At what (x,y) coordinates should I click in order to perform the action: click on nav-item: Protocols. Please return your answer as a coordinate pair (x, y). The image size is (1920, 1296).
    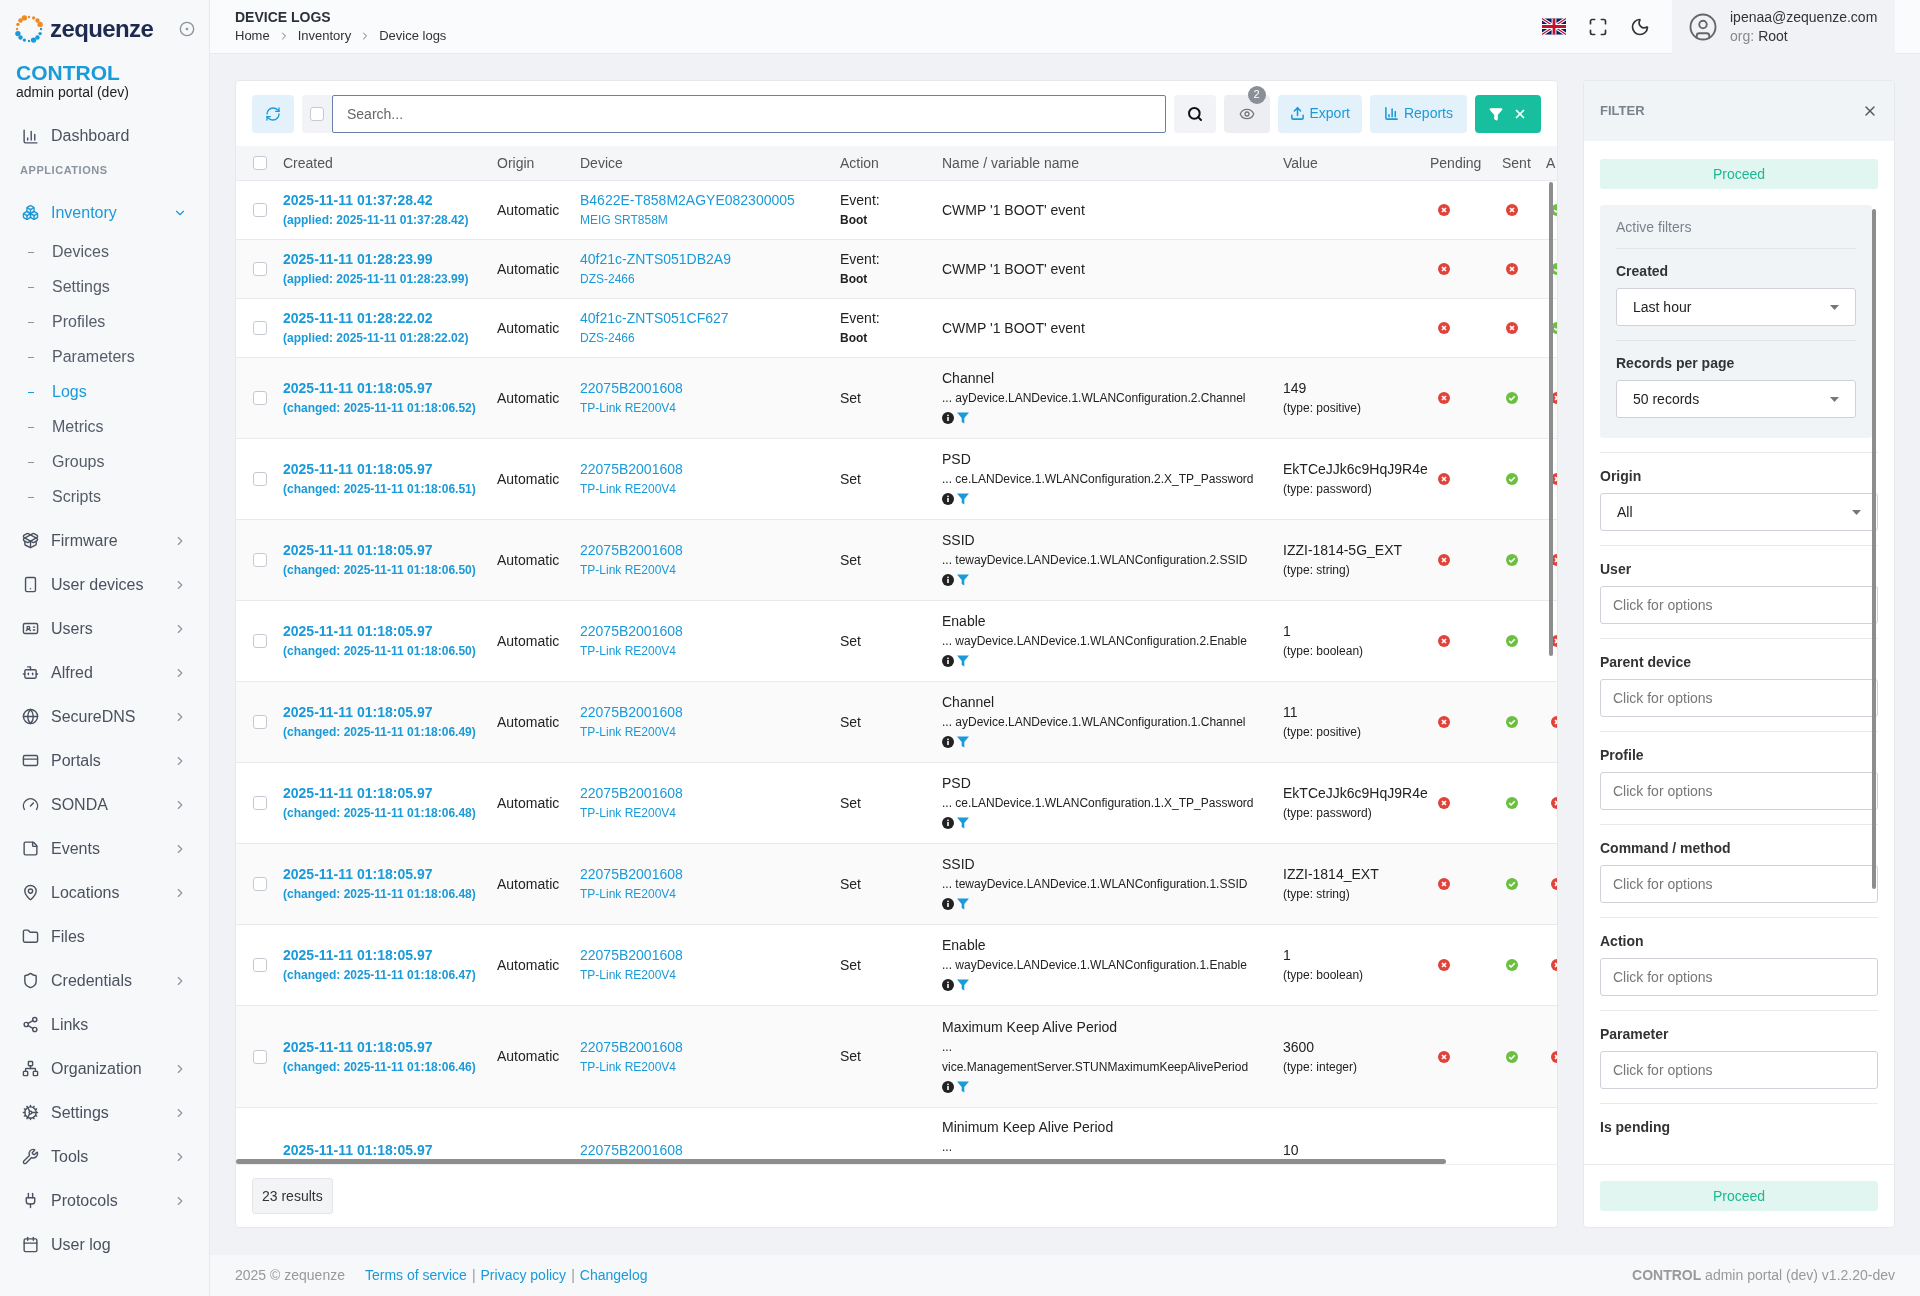
    Looking at the image, I should click on (104, 1200).